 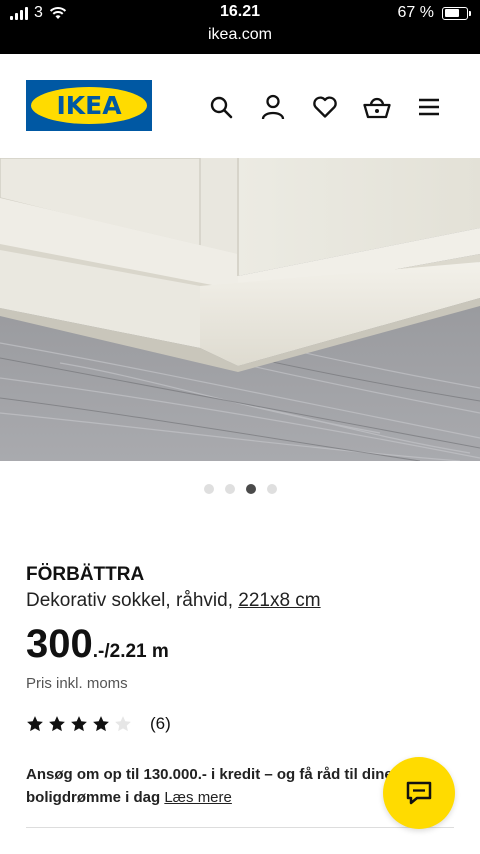 What do you see at coordinates (221, 107) in the screenshot?
I see `search-icon` at bounding box center [221, 107].